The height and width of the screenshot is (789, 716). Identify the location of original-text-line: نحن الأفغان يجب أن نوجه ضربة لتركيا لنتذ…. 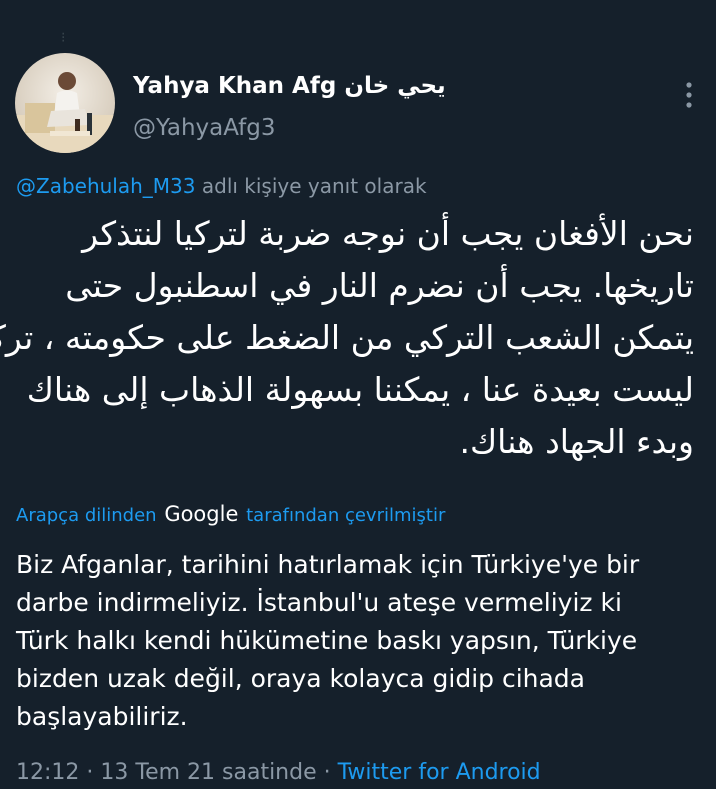
(388, 233).